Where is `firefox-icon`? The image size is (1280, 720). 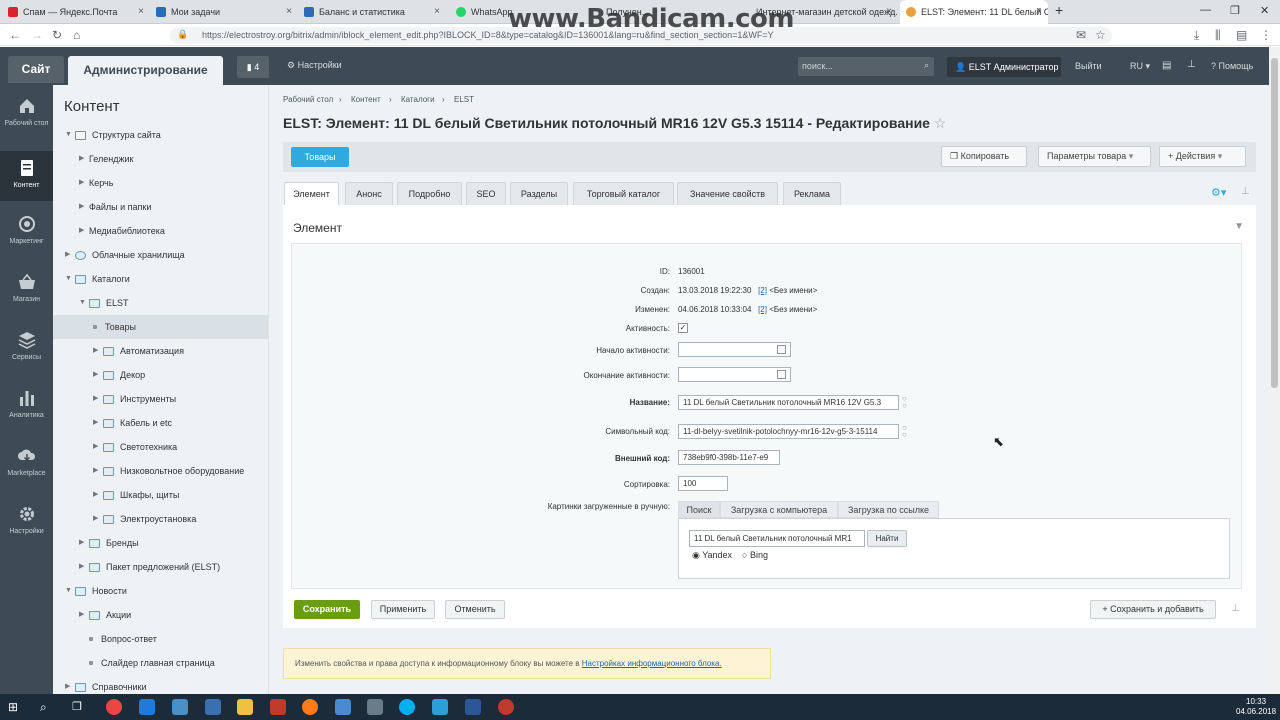
firefox-icon is located at coordinates (310, 707).